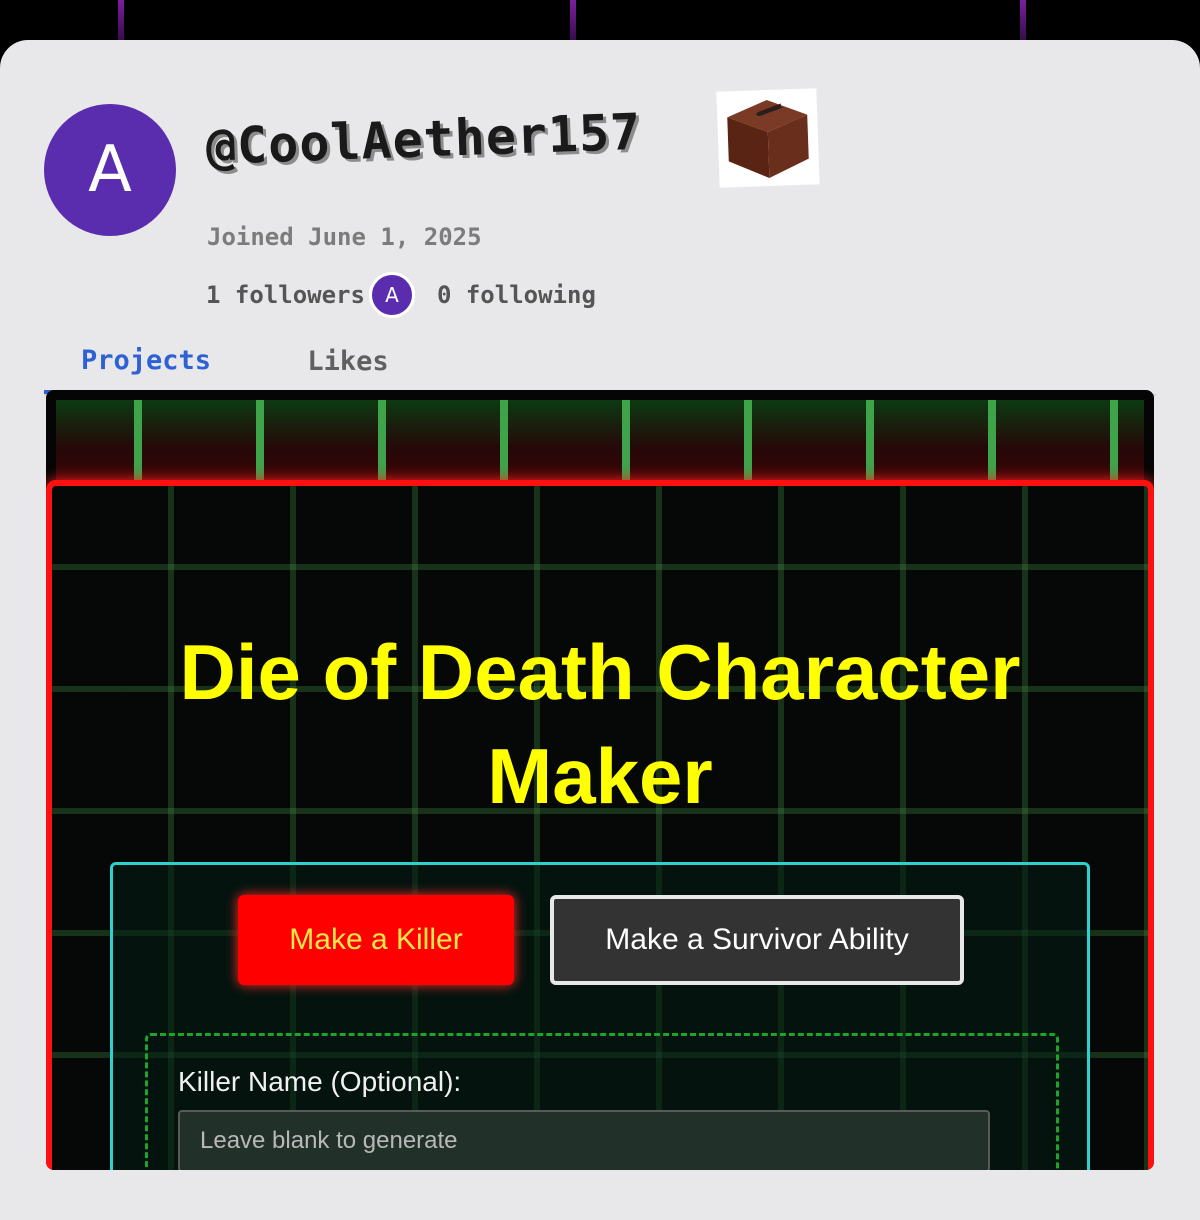 The height and width of the screenshot is (1220, 1200). I want to click on project-title-line2: Maker, so click(600, 776).